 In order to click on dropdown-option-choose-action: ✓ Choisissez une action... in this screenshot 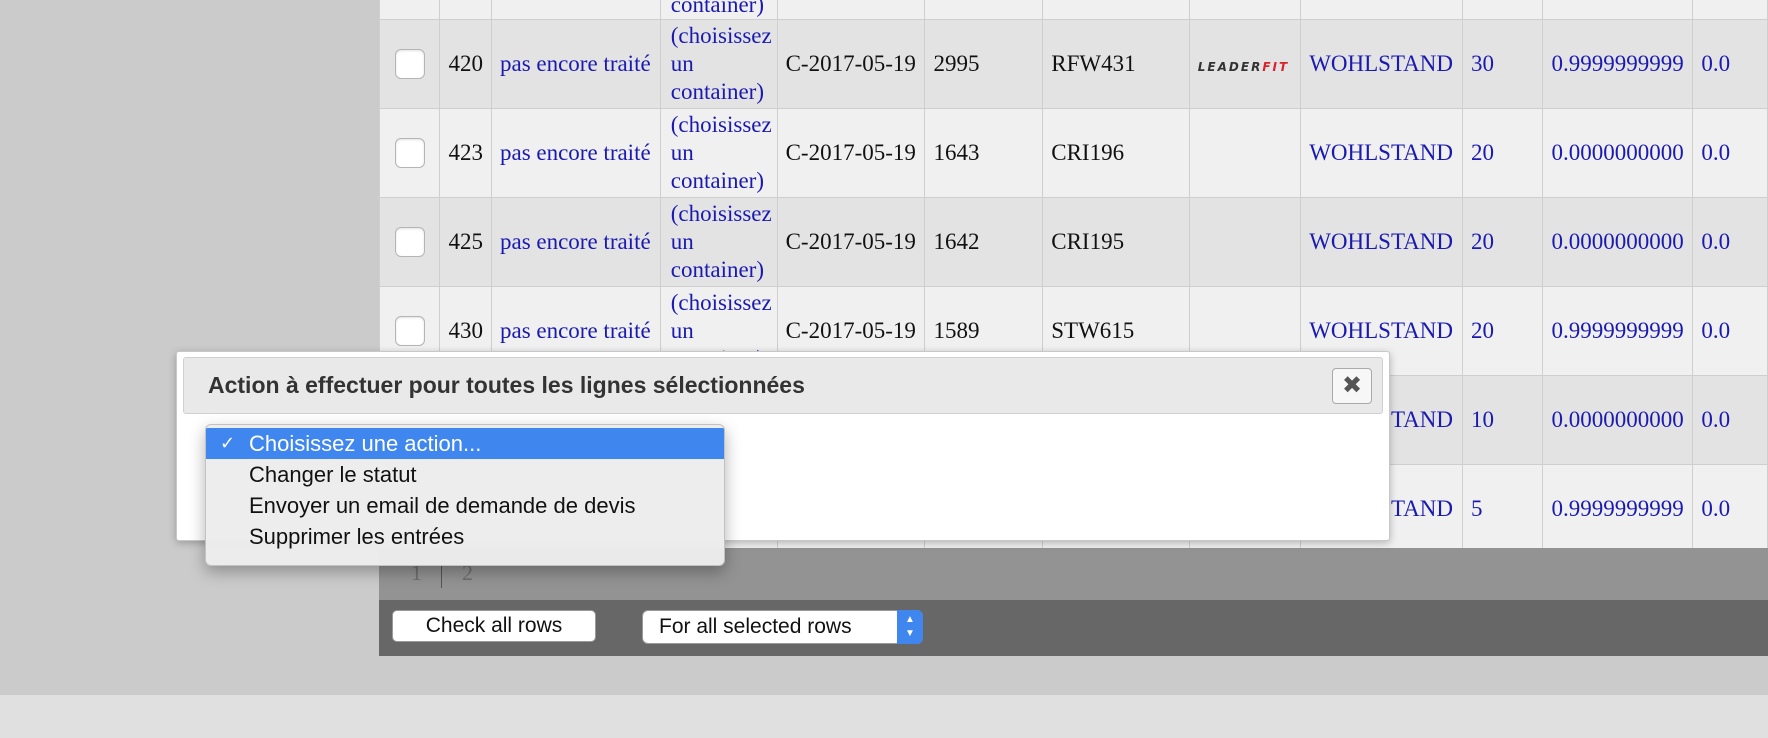, I will do `click(465, 443)`.